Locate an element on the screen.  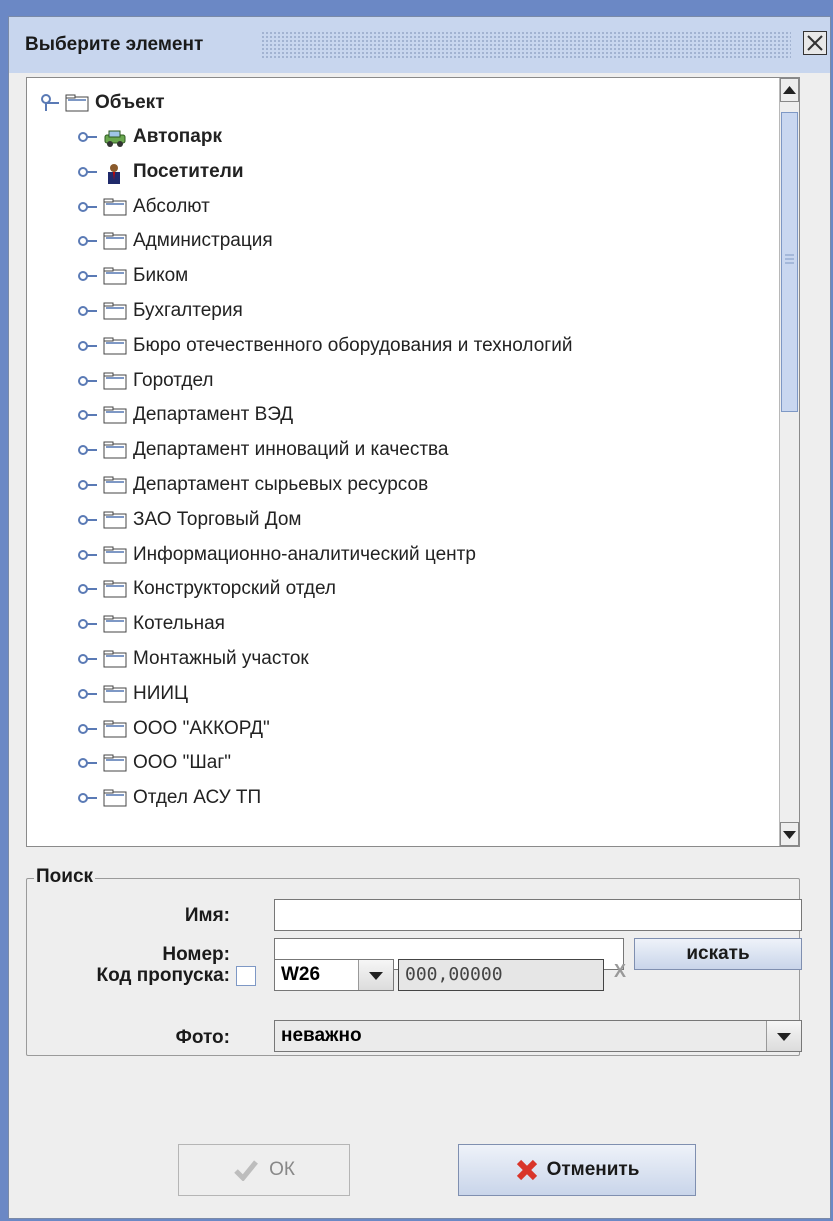
tree-node-label: Объект is located at coordinates (130, 102).